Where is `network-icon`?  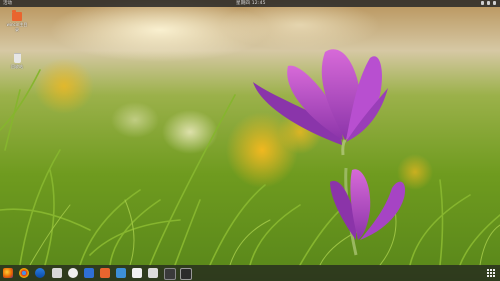
network-icon is located at coordinates (482, 3).